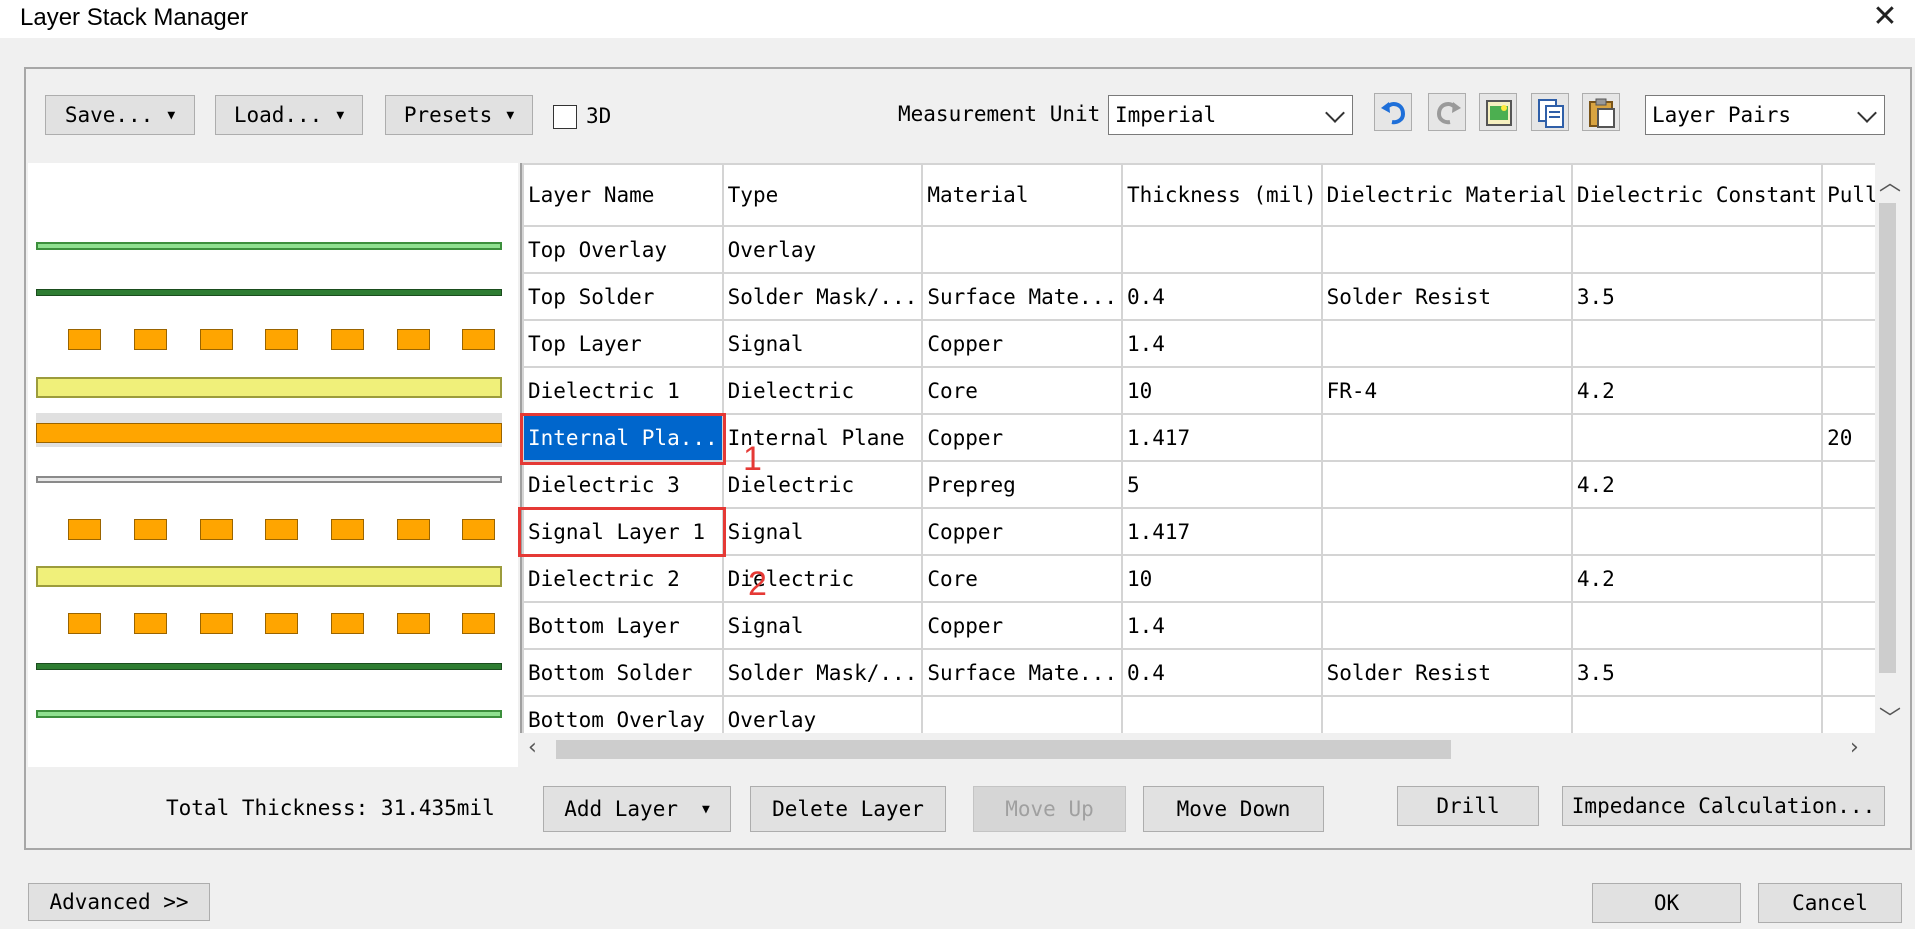  I want to click on column-header-layer-name: Layer Name, so click(623, 195).